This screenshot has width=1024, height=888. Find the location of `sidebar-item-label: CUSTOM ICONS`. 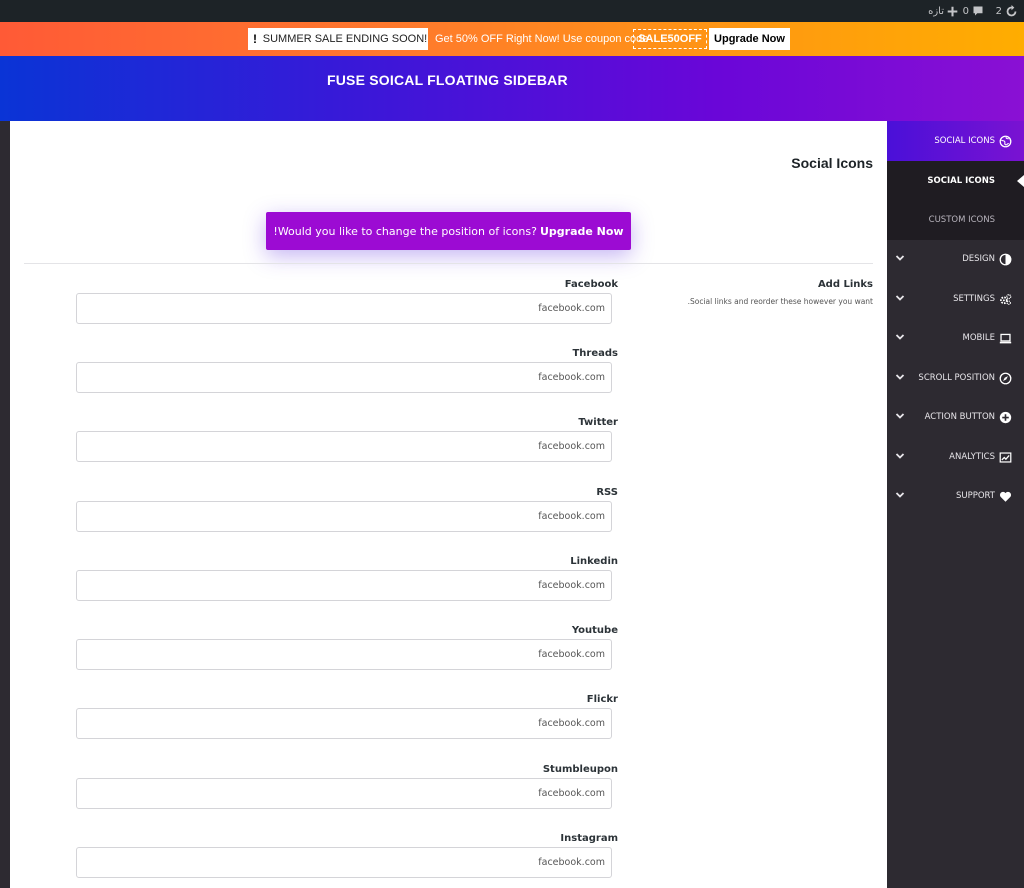

sidebar-item-label: CUSTOM ICONS is located at coordinates (961, 220).